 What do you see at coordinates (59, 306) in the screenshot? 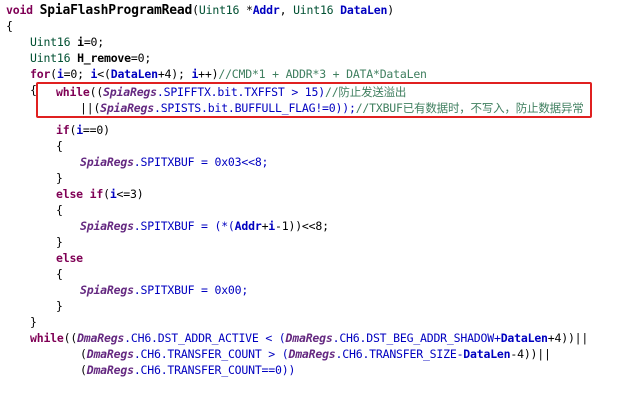
I see `code-line-20: }` at bounding box center [59, 306].